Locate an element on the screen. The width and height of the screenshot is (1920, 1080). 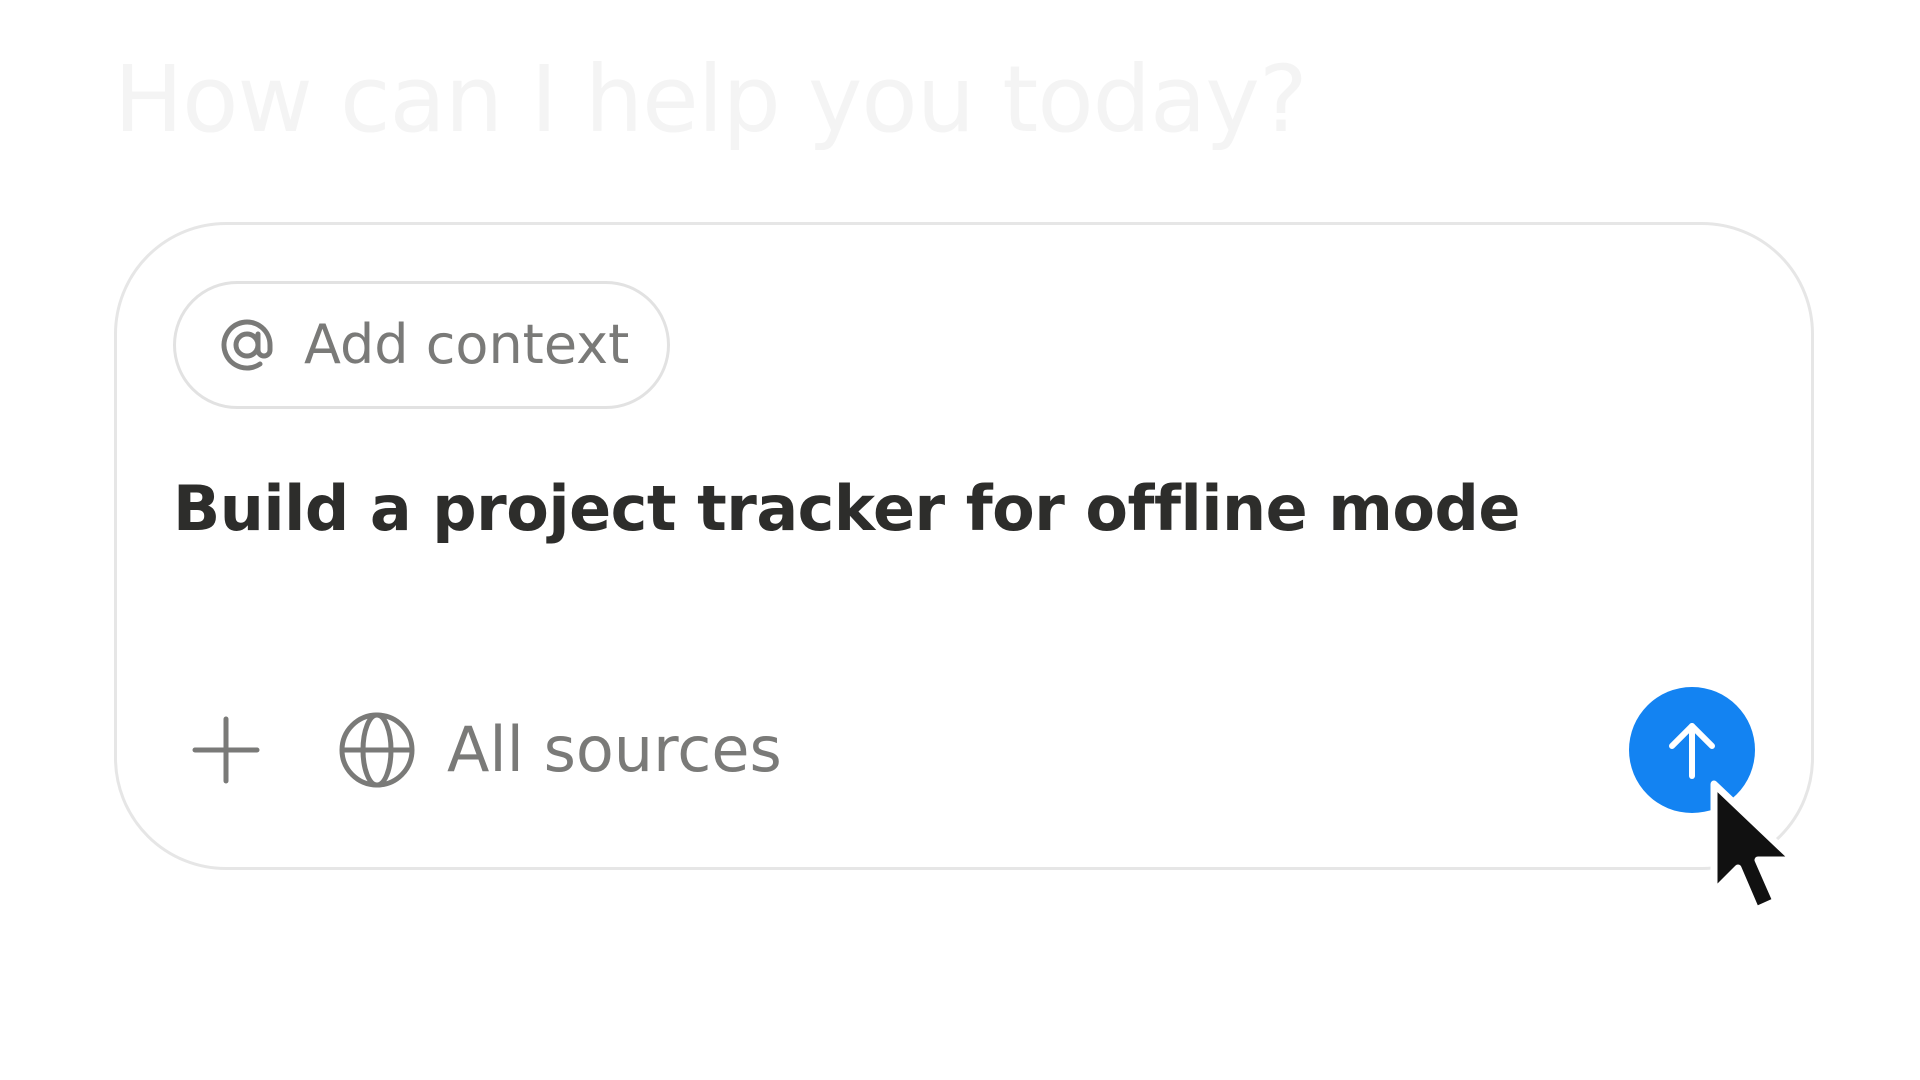
sources-label: All sources is located at coordinates (614, 749).